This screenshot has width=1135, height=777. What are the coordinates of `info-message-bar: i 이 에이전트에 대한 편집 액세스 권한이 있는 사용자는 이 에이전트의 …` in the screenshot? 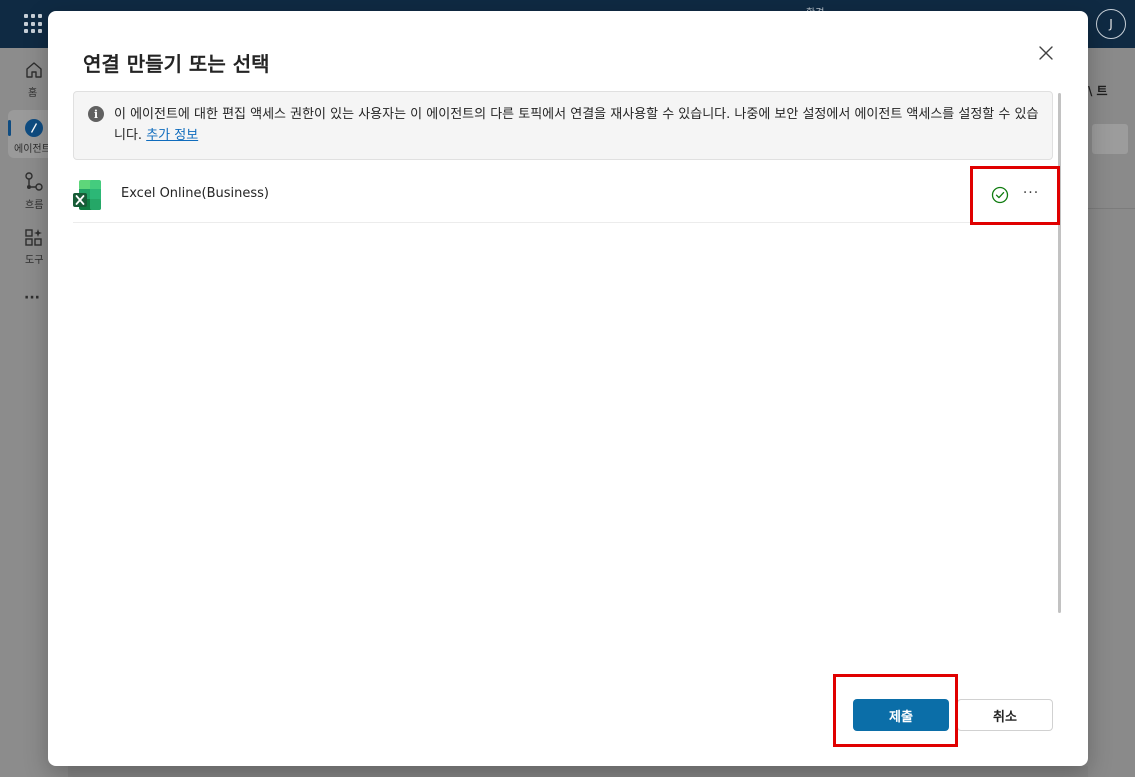 It's located at (563, 125).